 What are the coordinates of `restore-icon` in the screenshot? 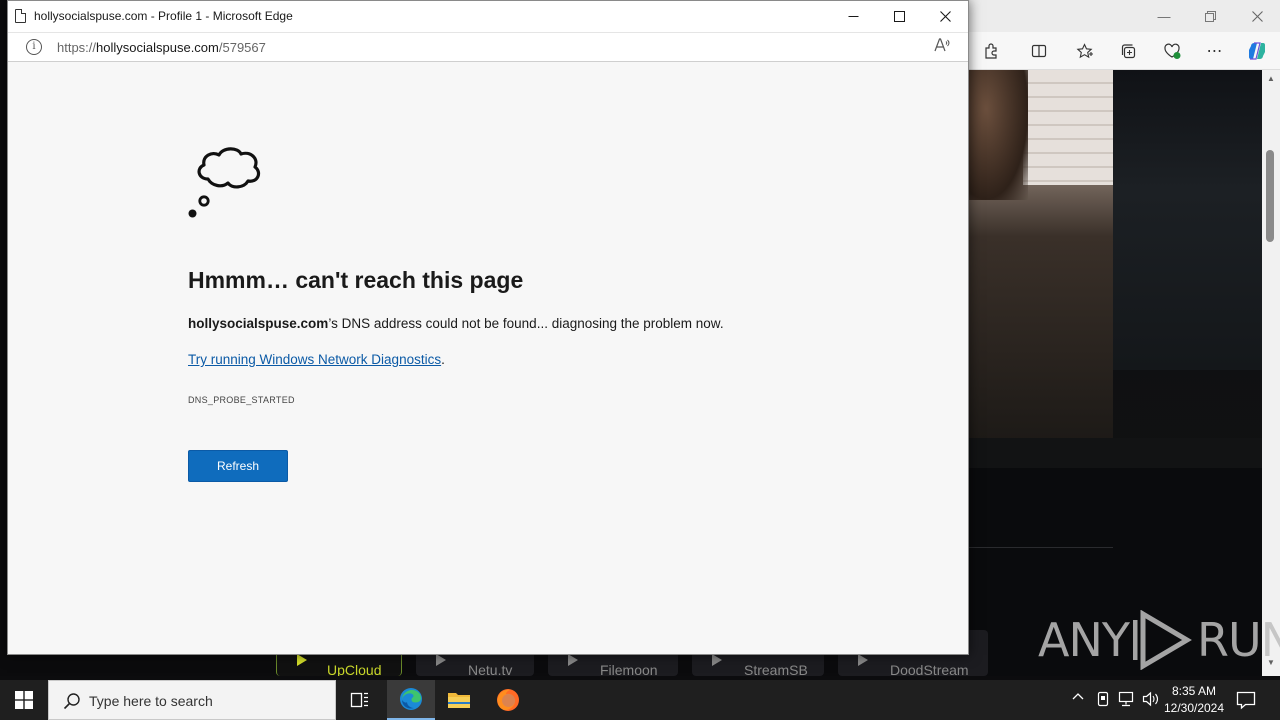 It's located at (1210, 16).